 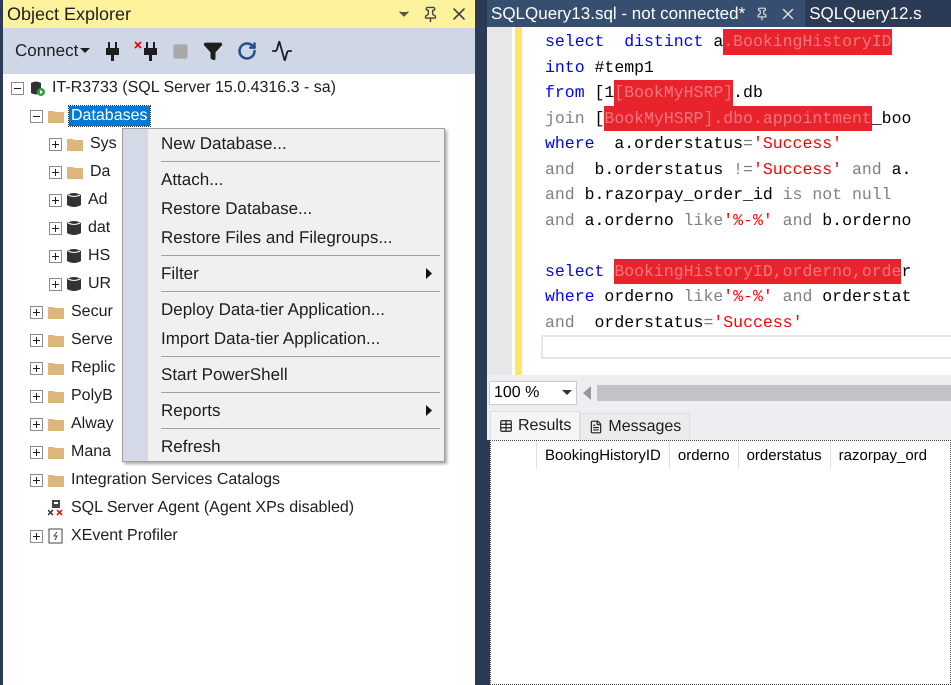 What do you see at coordinates (807, 41) in the screenshot?
I see `redacted-code: .BookingHistoryID` at bounding box center [807, 41].